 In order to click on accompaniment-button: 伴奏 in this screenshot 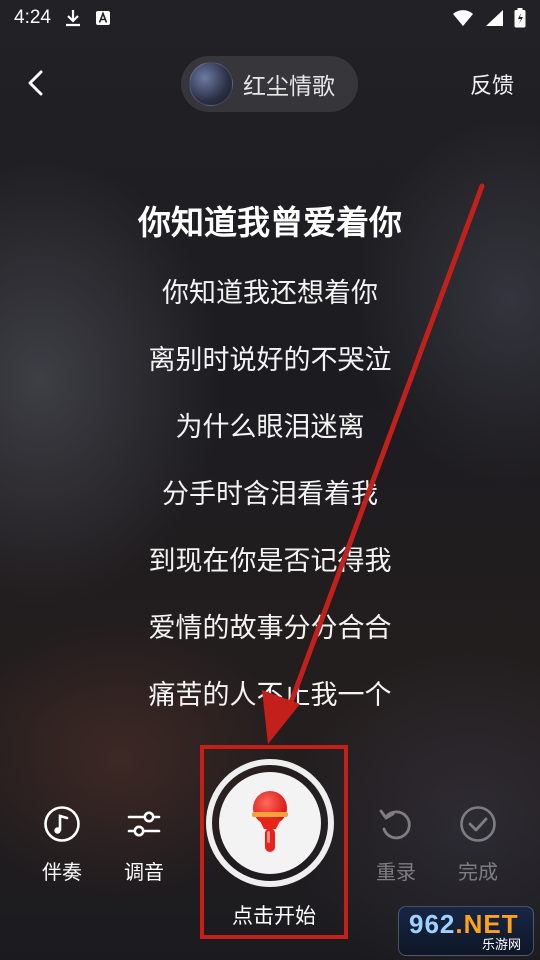, I will do `click(62, 841)`.